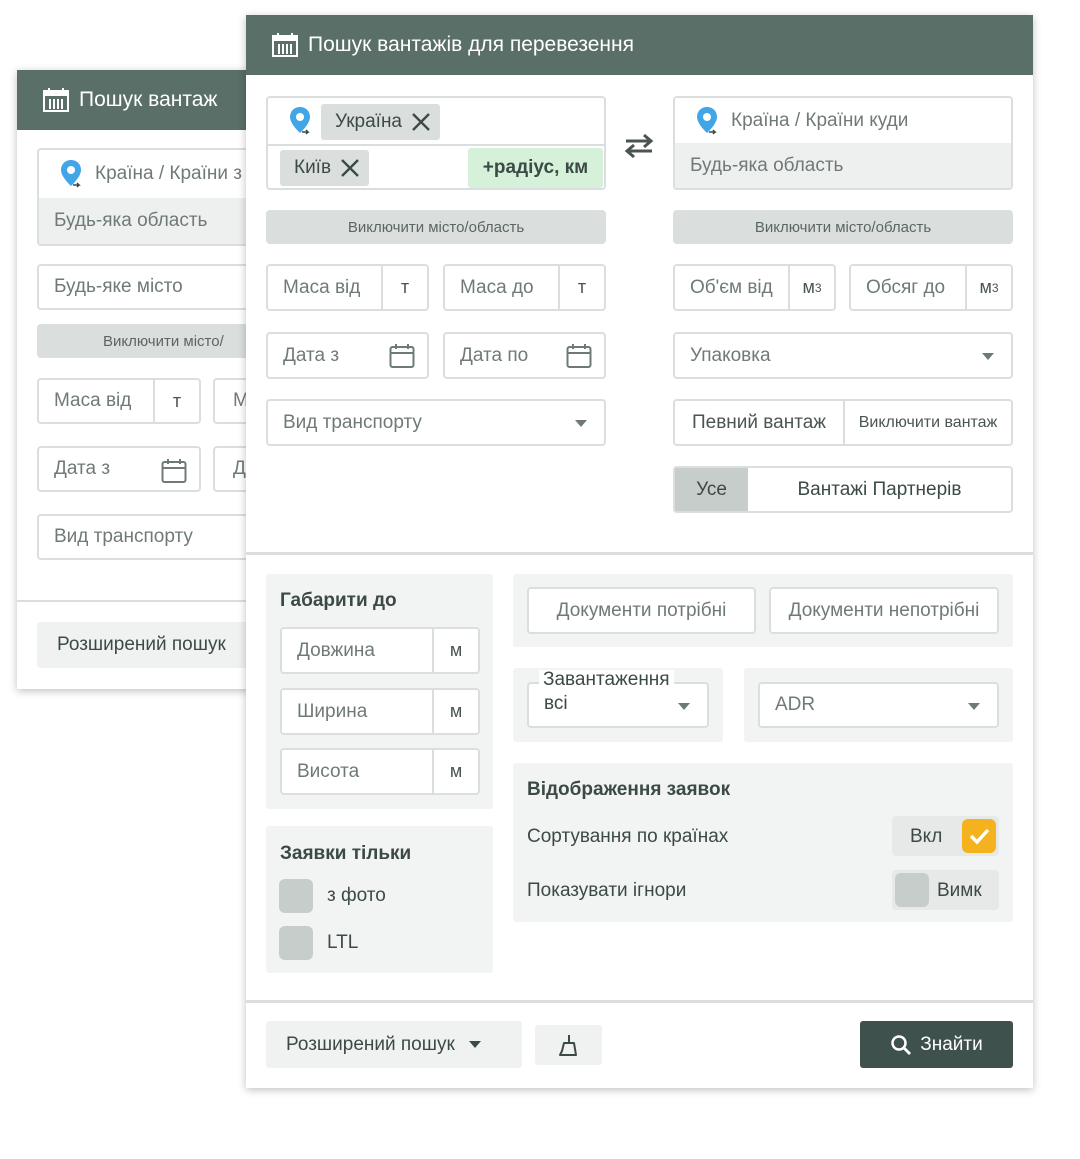 This screenshot has width=1080, height=1159. Describe the element at coordinates (639, 1001) in the screenshot. I see `footer-divider` at that location.